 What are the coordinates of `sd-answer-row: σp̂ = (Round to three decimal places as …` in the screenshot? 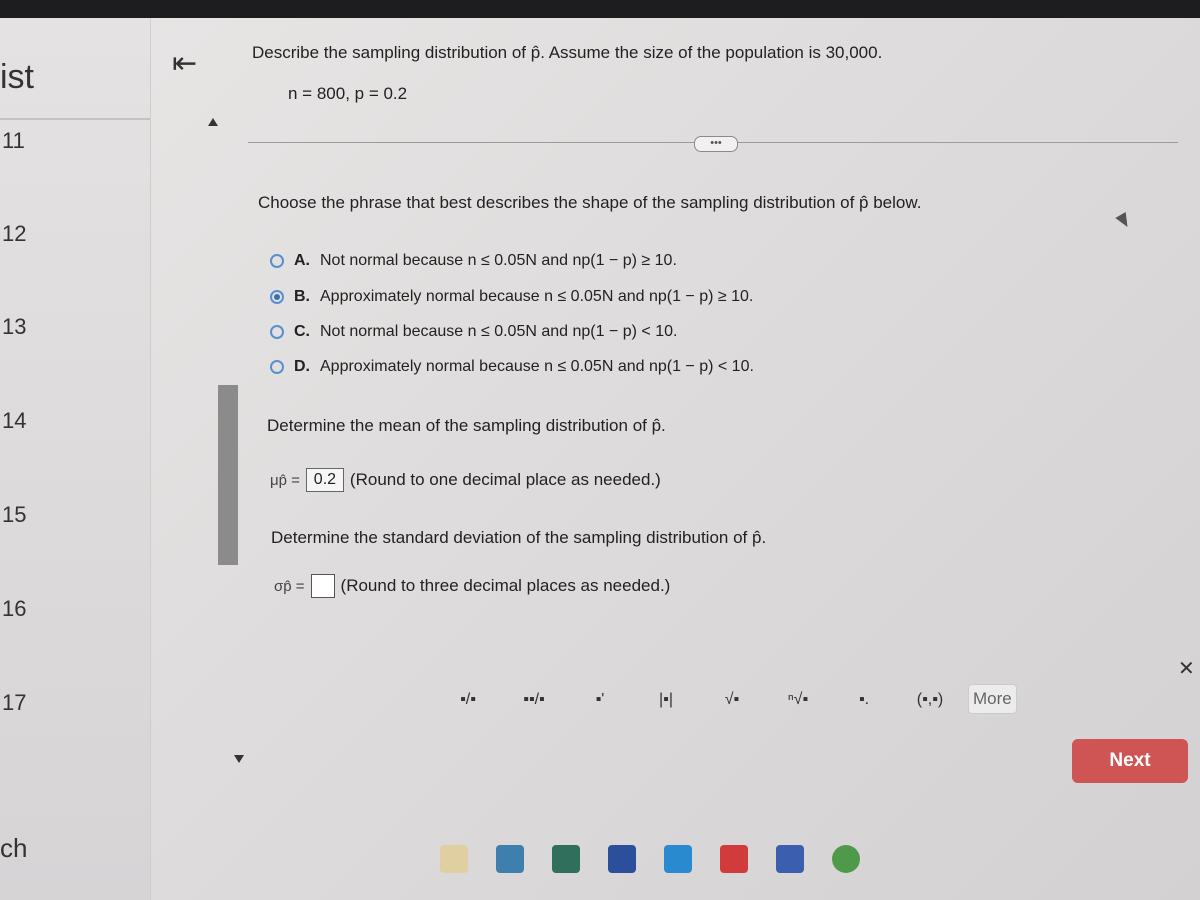 It's located at (472, 586).